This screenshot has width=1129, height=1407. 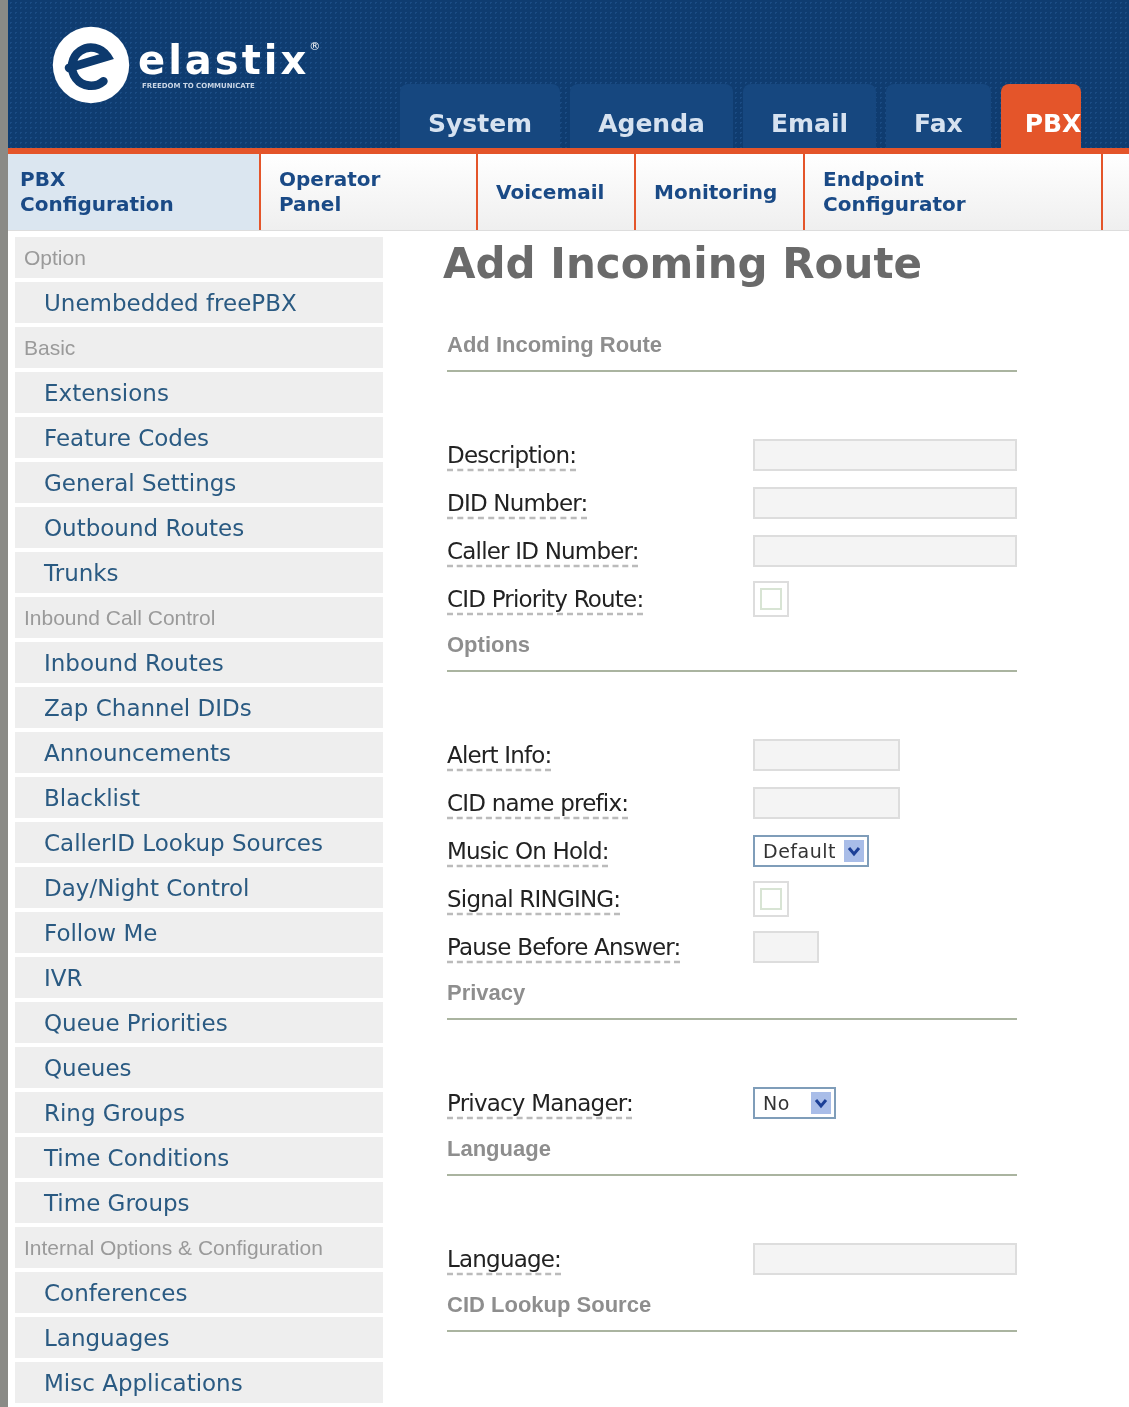 What do you see at coordinates (500, 755) in the screenshot?
I see `field-label: Alert Info:` at bounding box center [500, 755].